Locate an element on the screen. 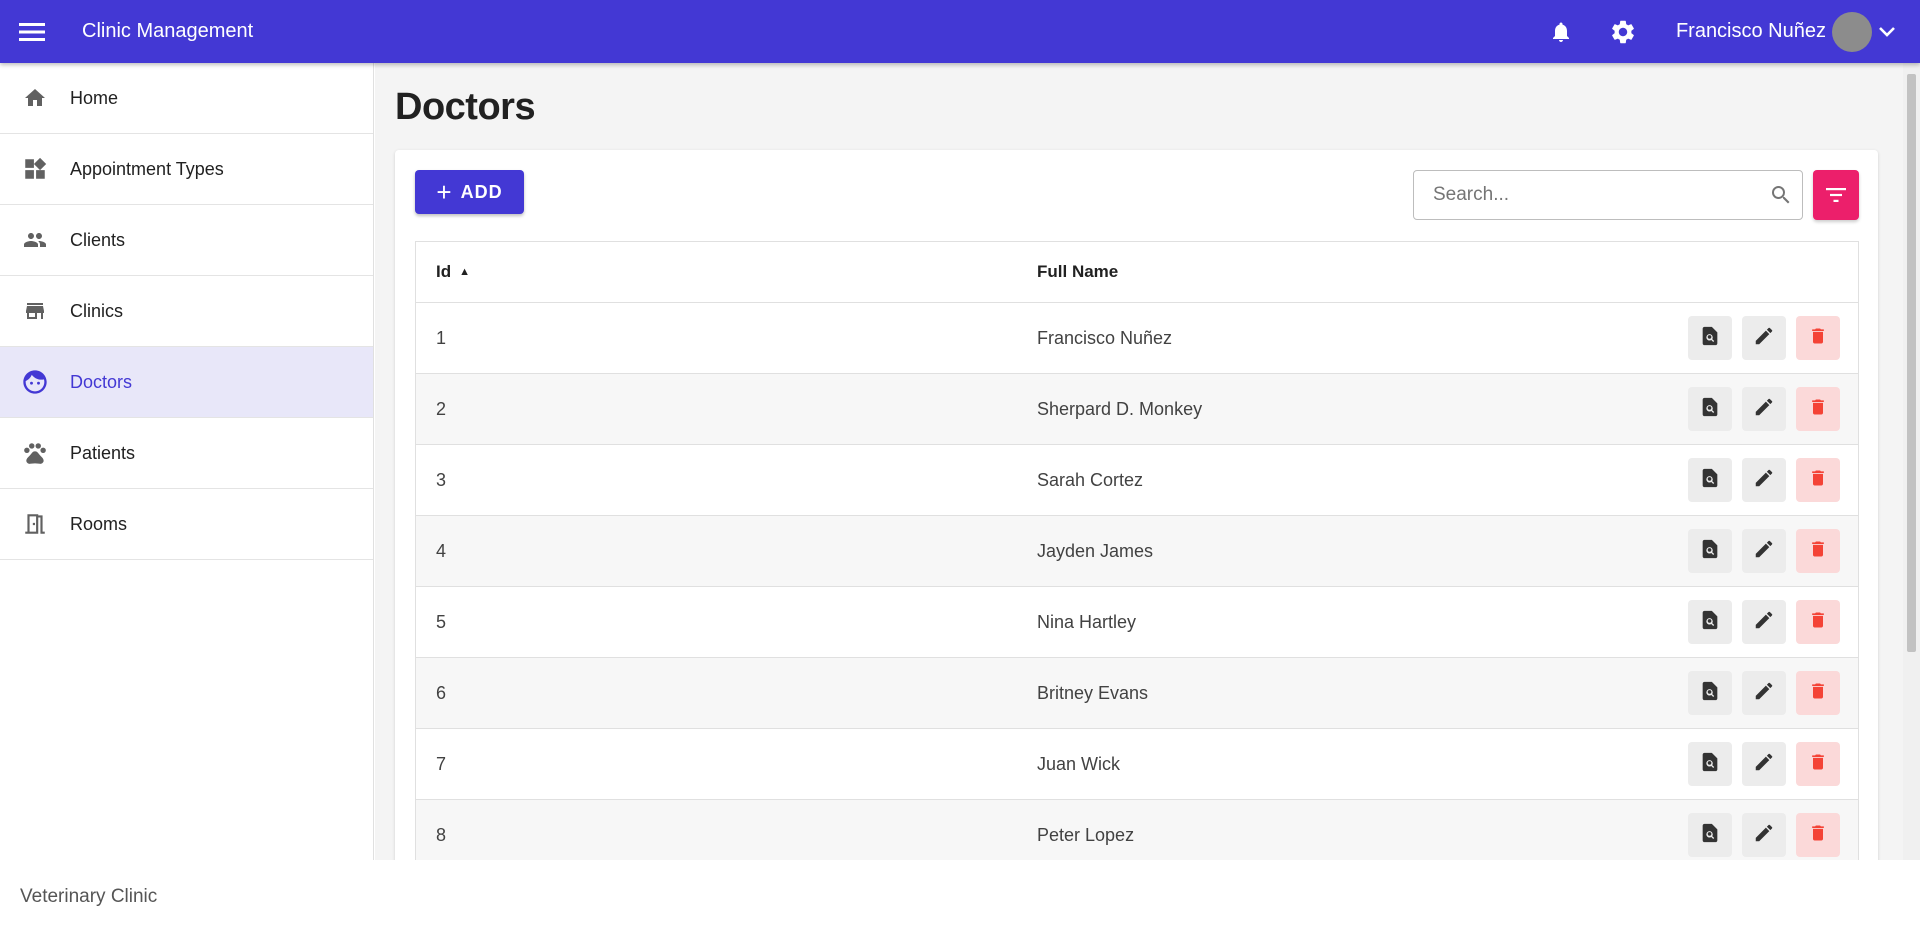  cell-full-name: Nina Hartley is located at coordinates (1087, 621).